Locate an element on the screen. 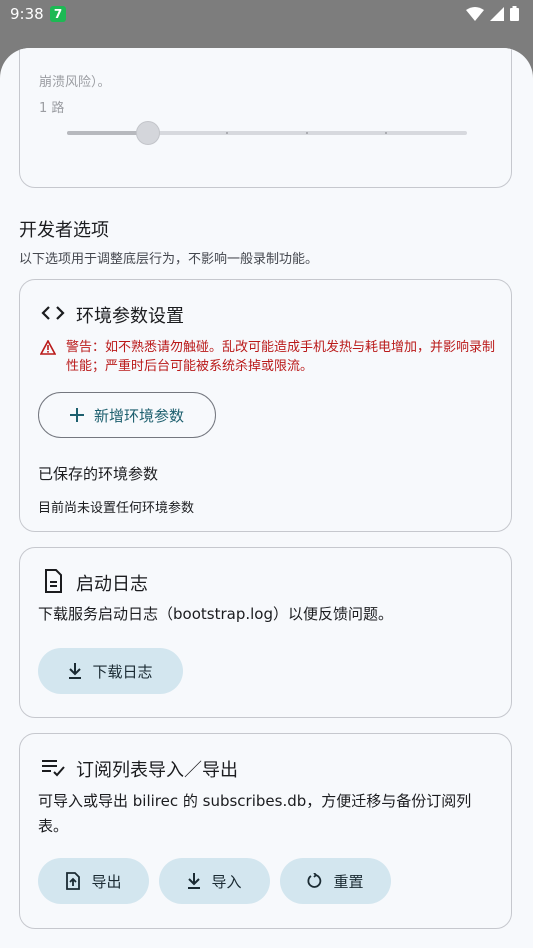  saved-env-label: 已保存的环境参数 is located at coordinates (98, 474).